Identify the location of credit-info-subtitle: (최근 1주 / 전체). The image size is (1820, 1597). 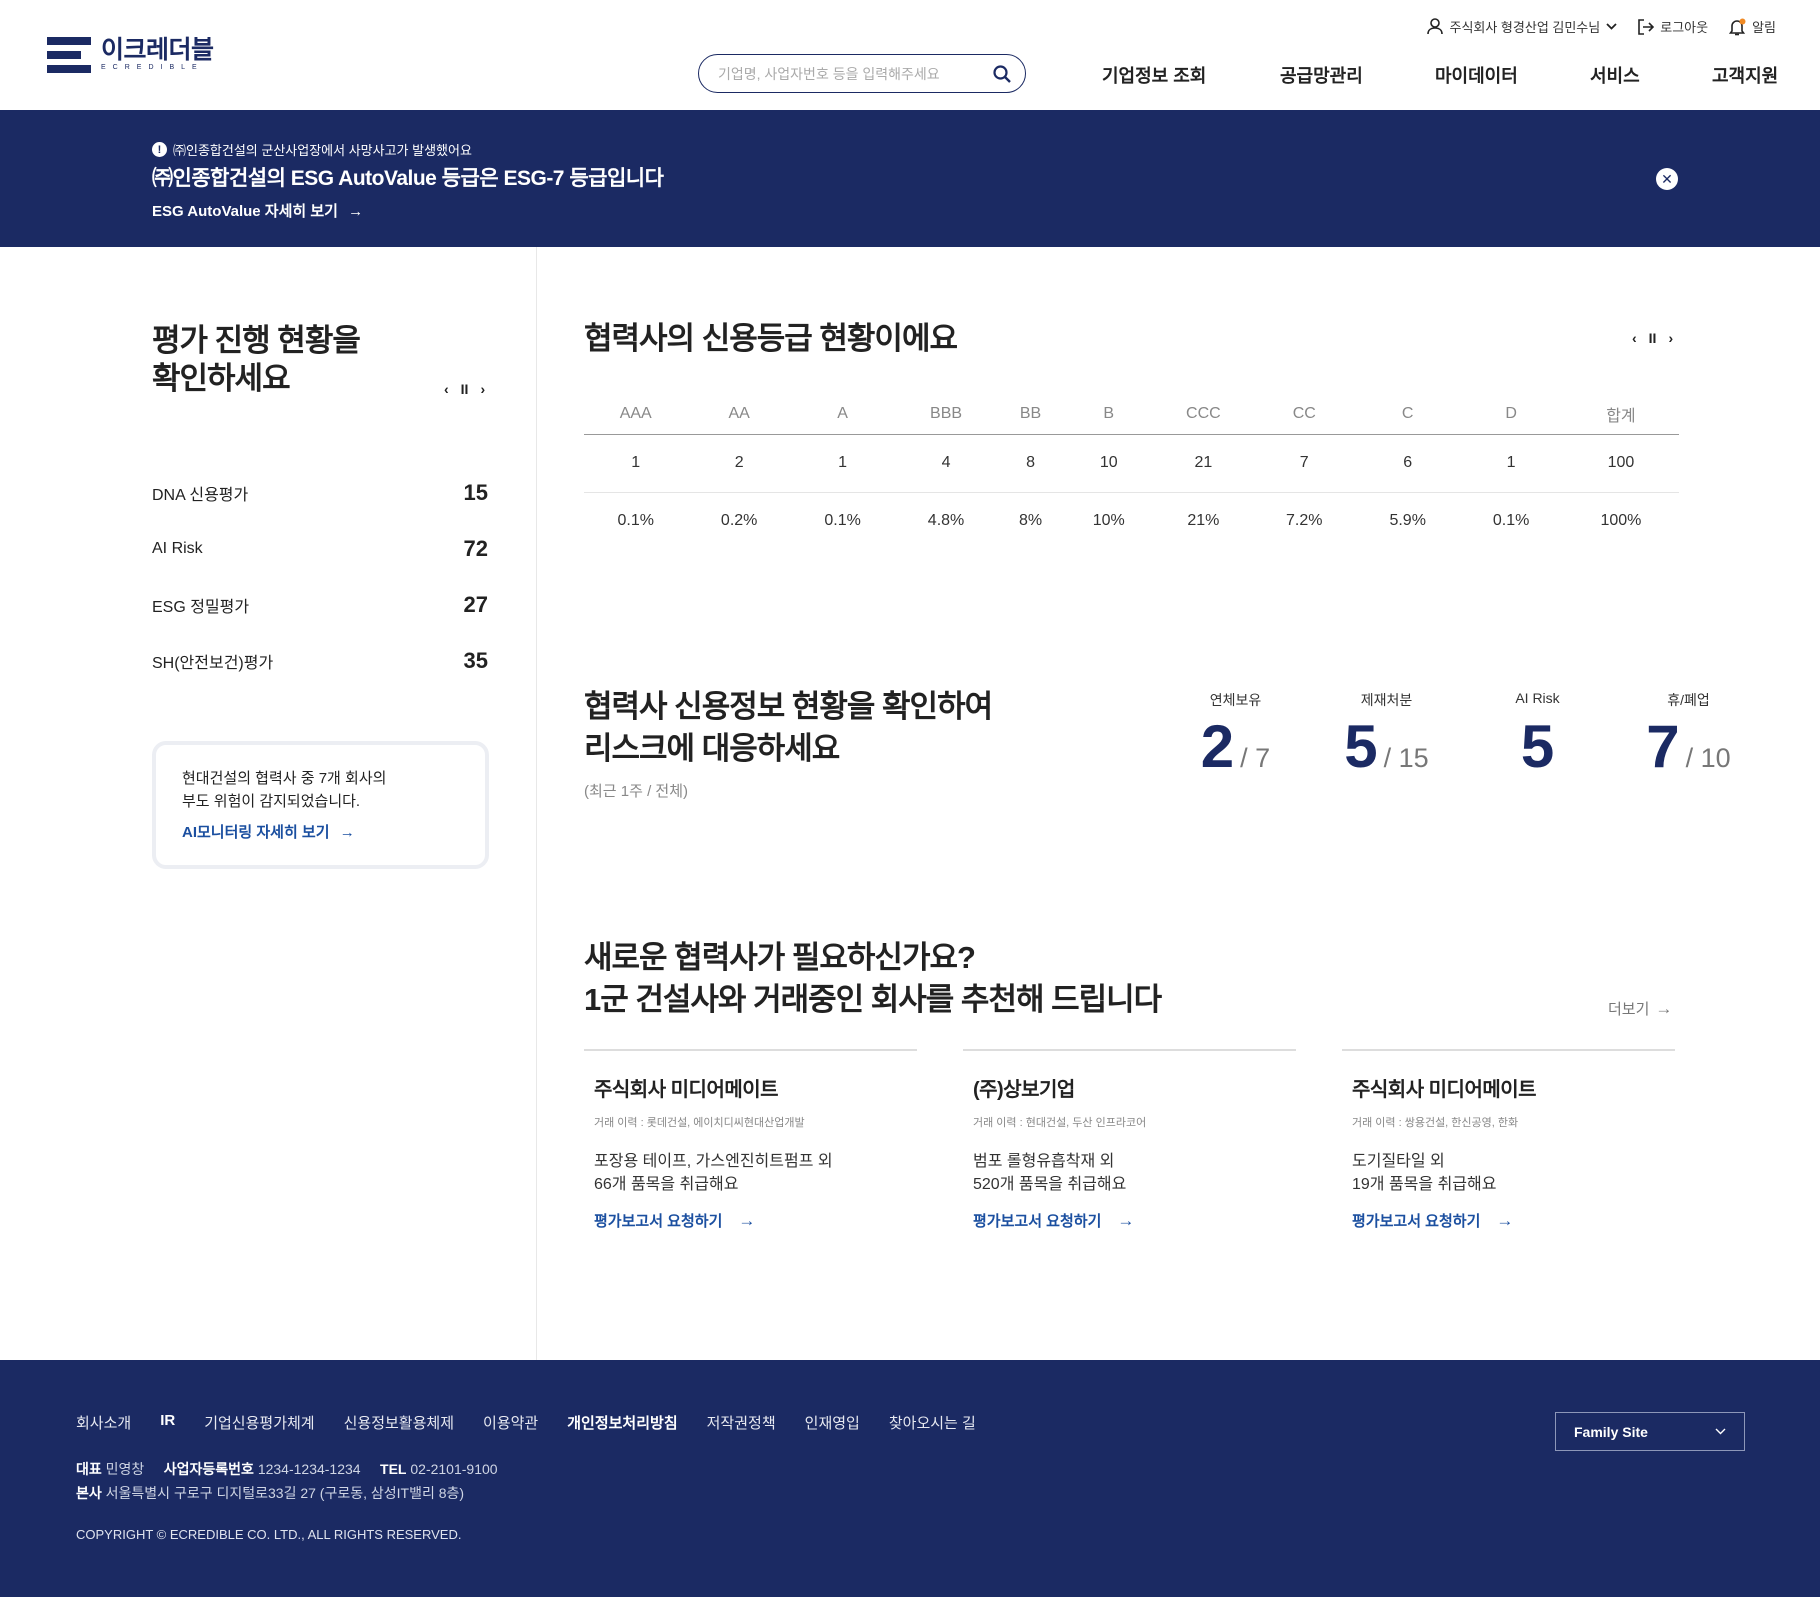
(636, 791).